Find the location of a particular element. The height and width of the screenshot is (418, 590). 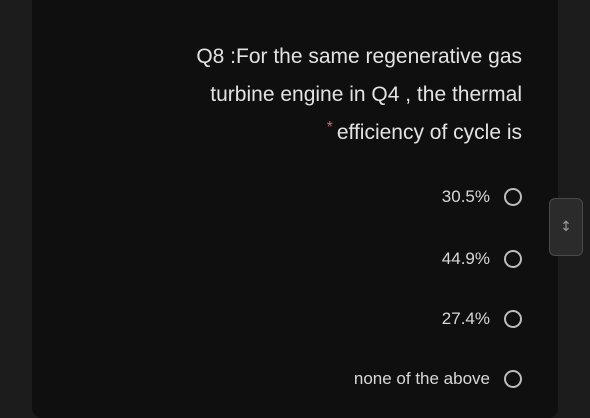

option-label: 44.9% is located at coordinates (465, 258).